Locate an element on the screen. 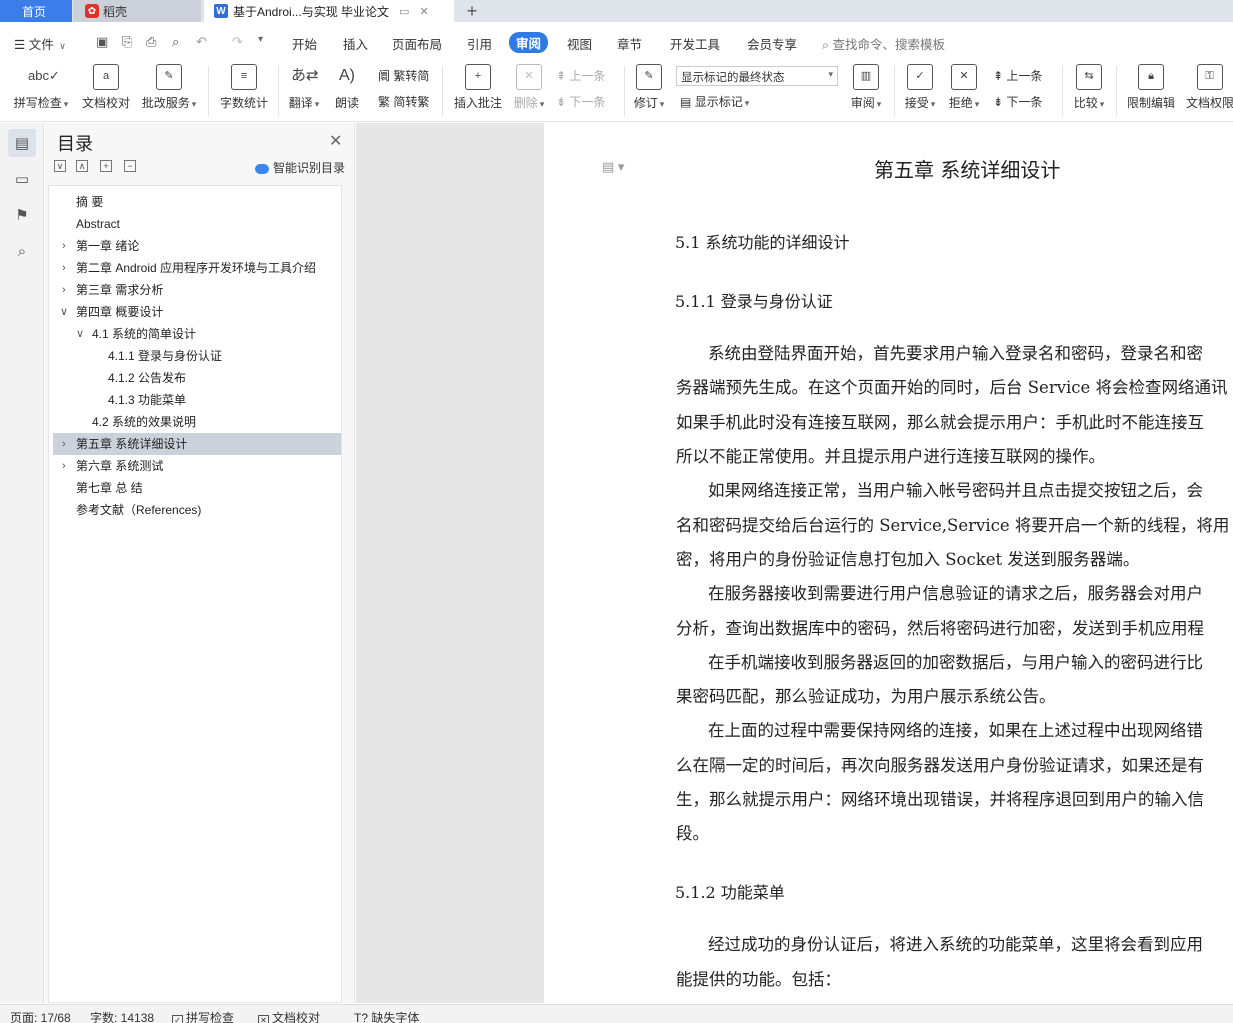  tab-screen-icon: ▭ is located at coordinates (404, 11).